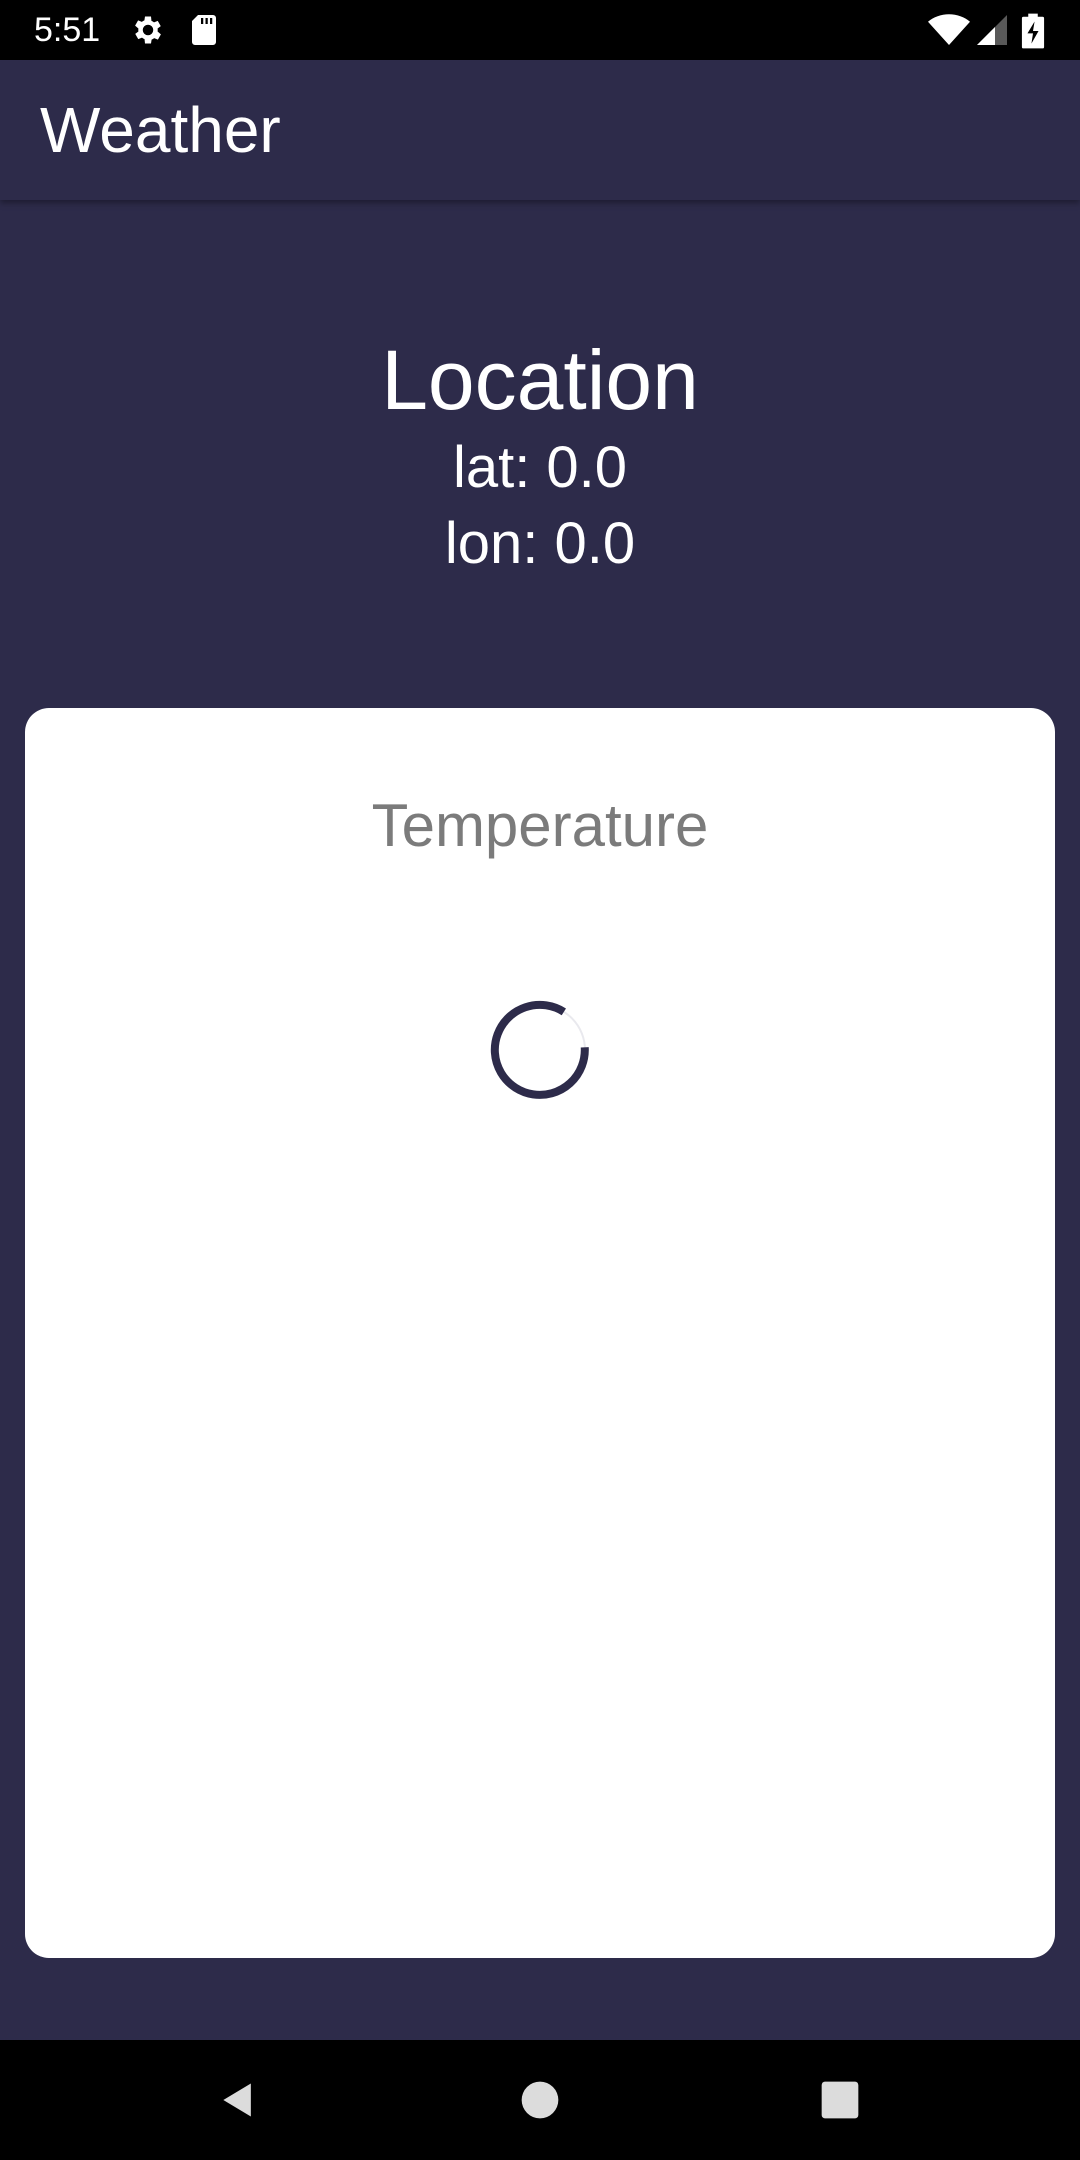 The image size is (1080, 2160). What do you see at coordinates (840, 2100) in the screenshot?
I see `recents-icon` at bounding box center [840, 2100].